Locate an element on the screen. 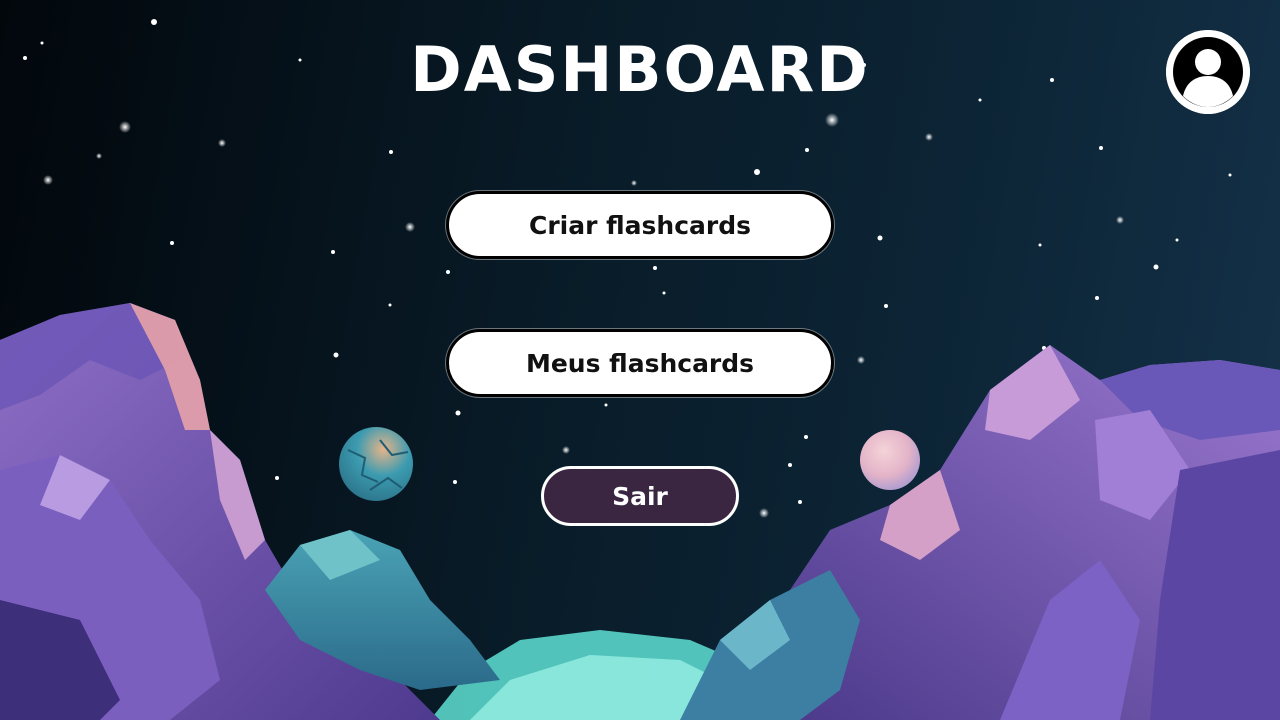 The height and width of the screenshot is (720, 1280). exit-button: Sair is located at coordinates (640, 496).